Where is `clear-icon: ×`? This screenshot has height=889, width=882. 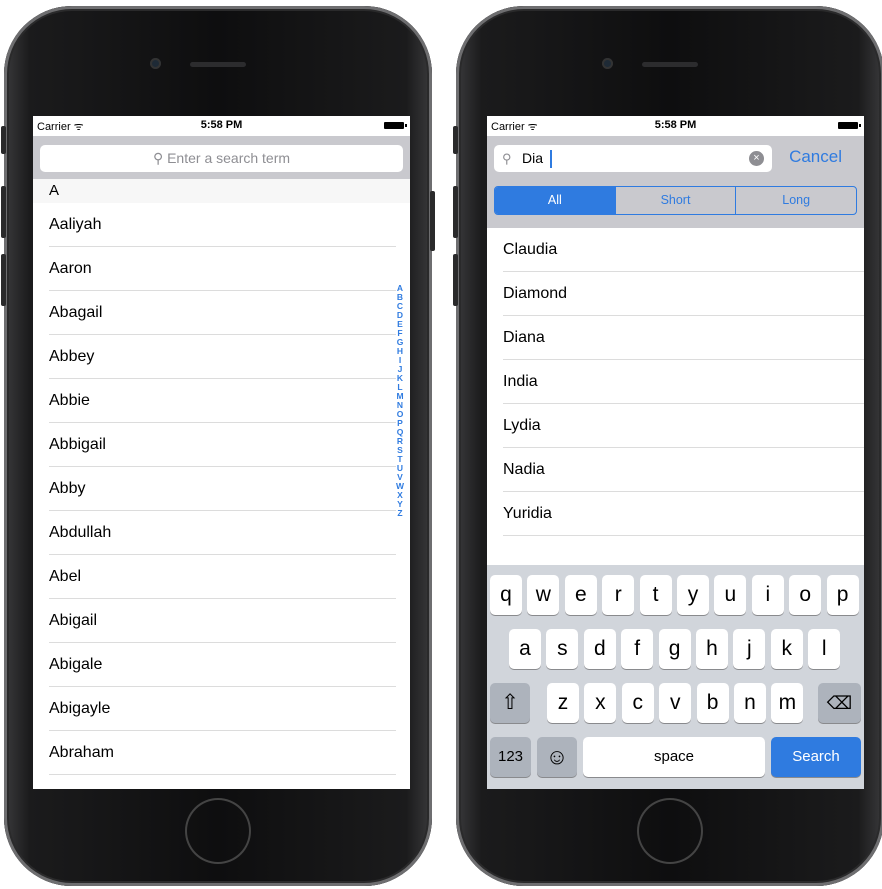
clear-icon: × is located at coordinates (756, 158).